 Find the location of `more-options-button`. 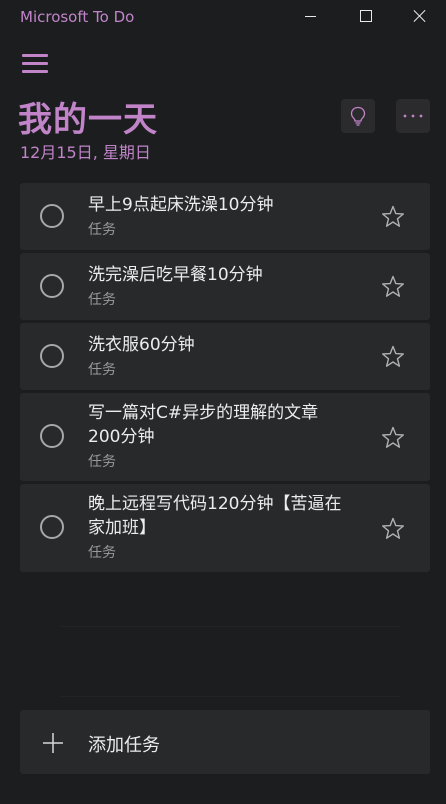

more-options-button is located at coordinates (413, 116).